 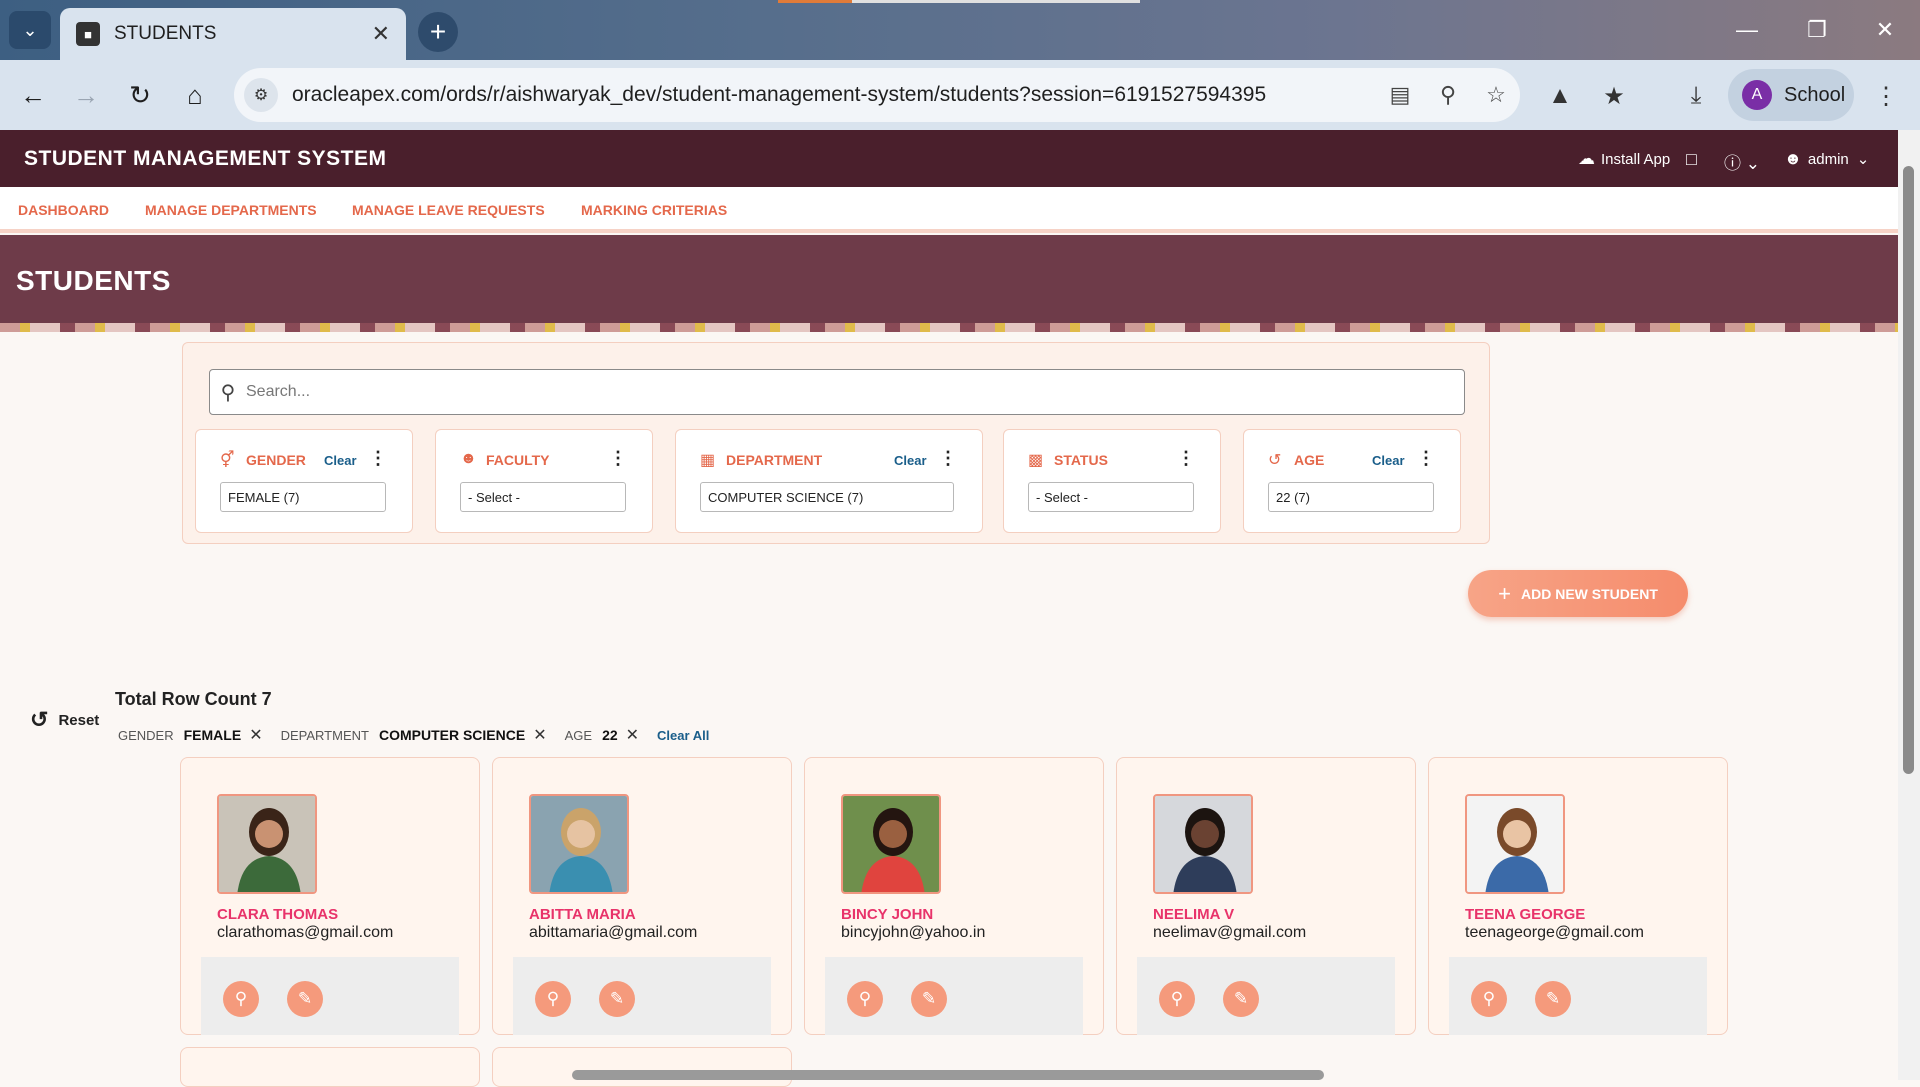 What do you see at coordinates (227, 460) in the screenshot?
I see `gender-icon: ⚥` at bounding box center [227, 460].